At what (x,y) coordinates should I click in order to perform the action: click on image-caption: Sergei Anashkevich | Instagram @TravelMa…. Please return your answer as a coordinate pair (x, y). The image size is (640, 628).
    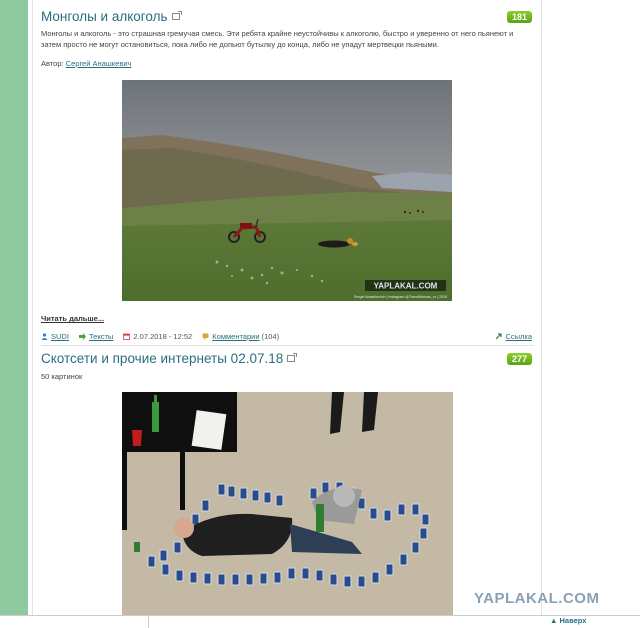
    Looking at the image, I should click on (400, 297).